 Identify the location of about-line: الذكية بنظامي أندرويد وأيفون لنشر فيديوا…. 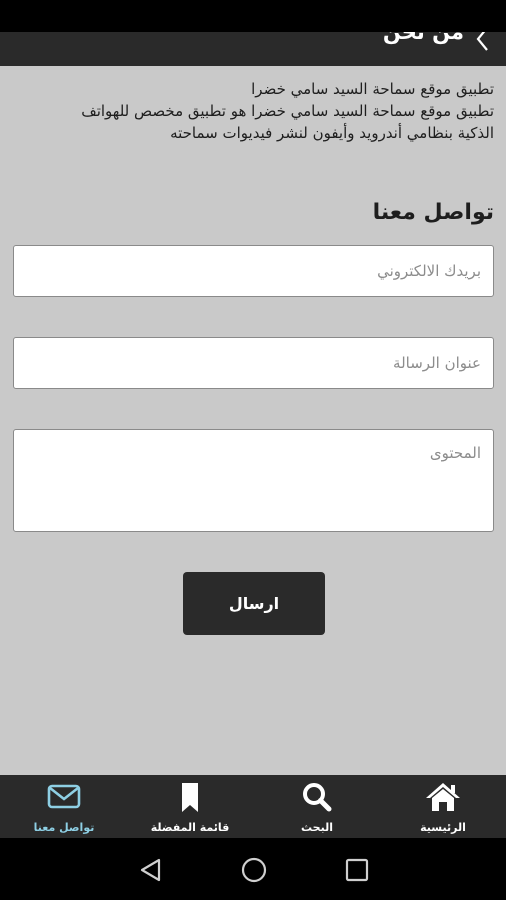
(332, 133).